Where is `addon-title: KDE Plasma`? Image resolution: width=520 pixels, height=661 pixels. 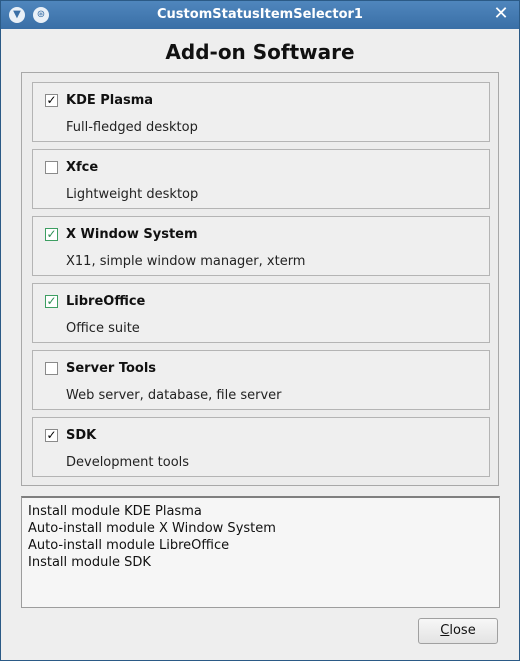 addon-title: KDE Plasma is located at coordinates (110, 100).